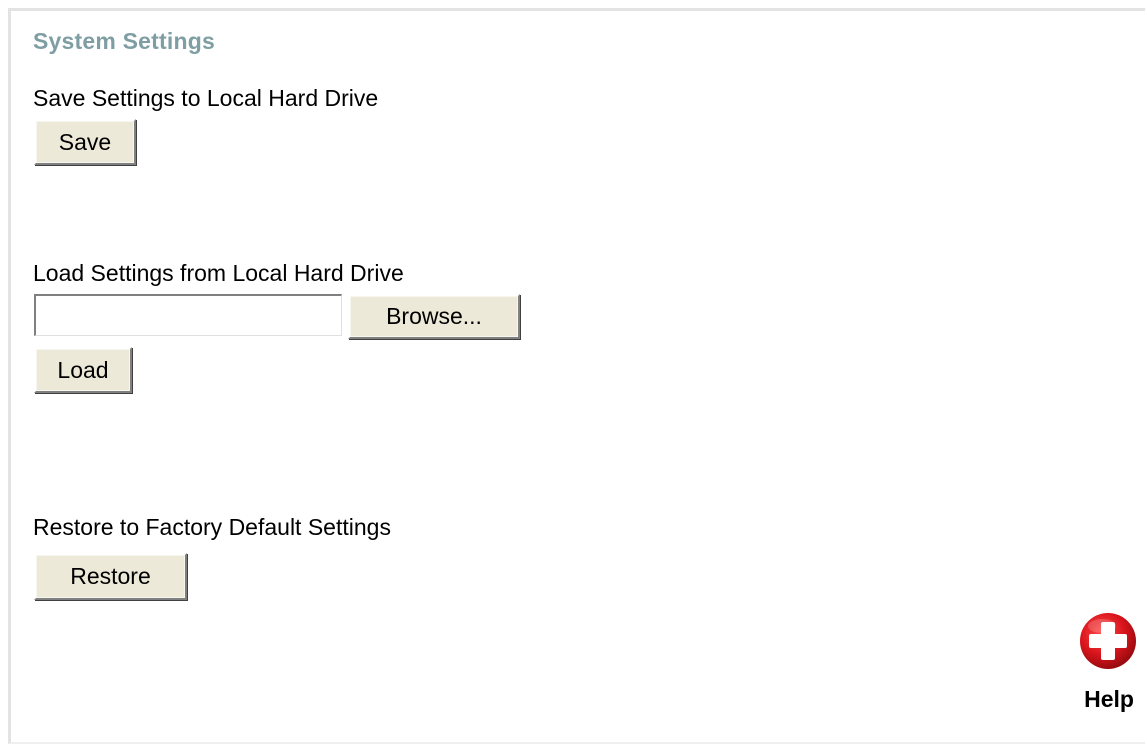  I want to click on restore-button: Restore, so click(110, 576).